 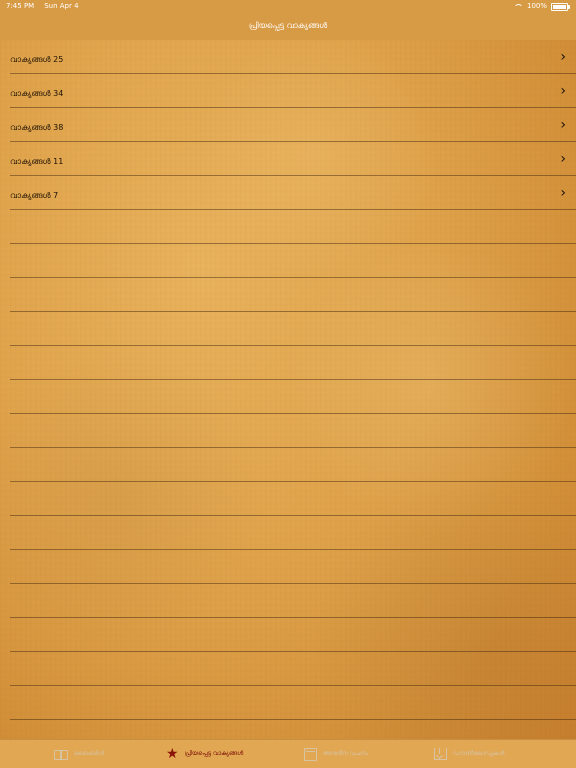 I want to click on list-item-label: വാക്യങ്ങൾ 25, so click(x=37, y=59).